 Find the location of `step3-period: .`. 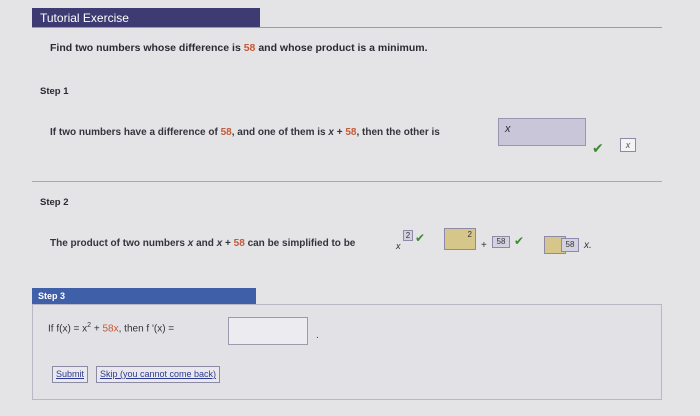

step3-period: . is located at coordinates (317, 335).